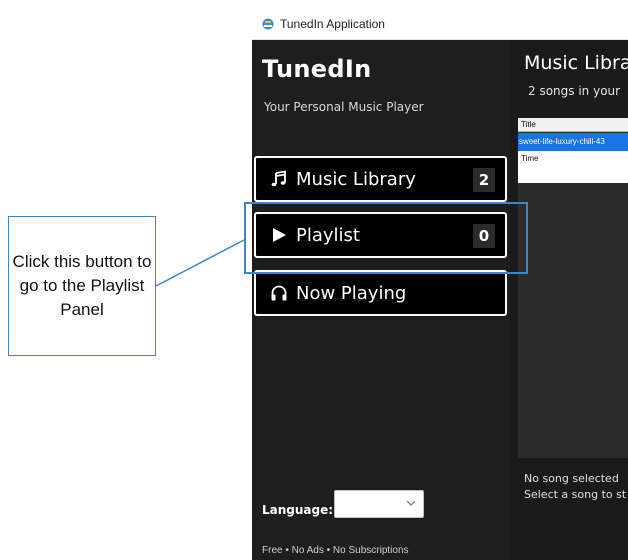  I want to click on song-row-selected: sweet-life-luxury-chill-43, so click(573, 142).